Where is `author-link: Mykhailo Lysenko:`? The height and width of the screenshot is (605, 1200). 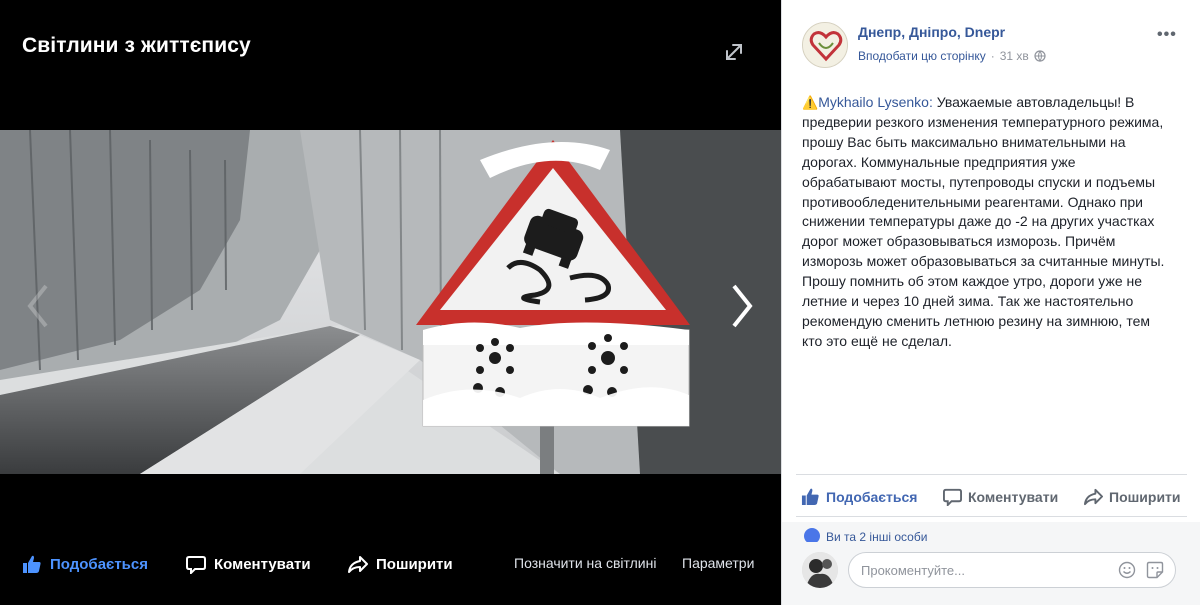
author-link: Mykhailo Lysenko: is located at coordinates (875, 102).